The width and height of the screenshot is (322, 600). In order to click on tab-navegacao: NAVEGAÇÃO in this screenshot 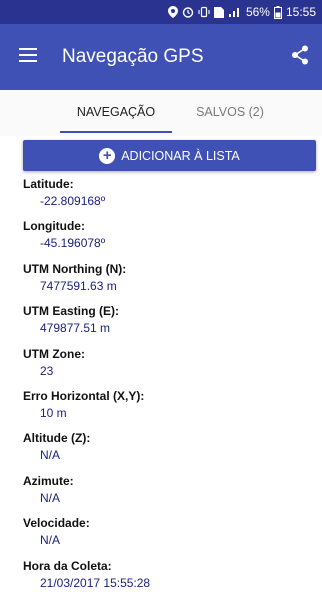, I will do `click(116, 112)`.